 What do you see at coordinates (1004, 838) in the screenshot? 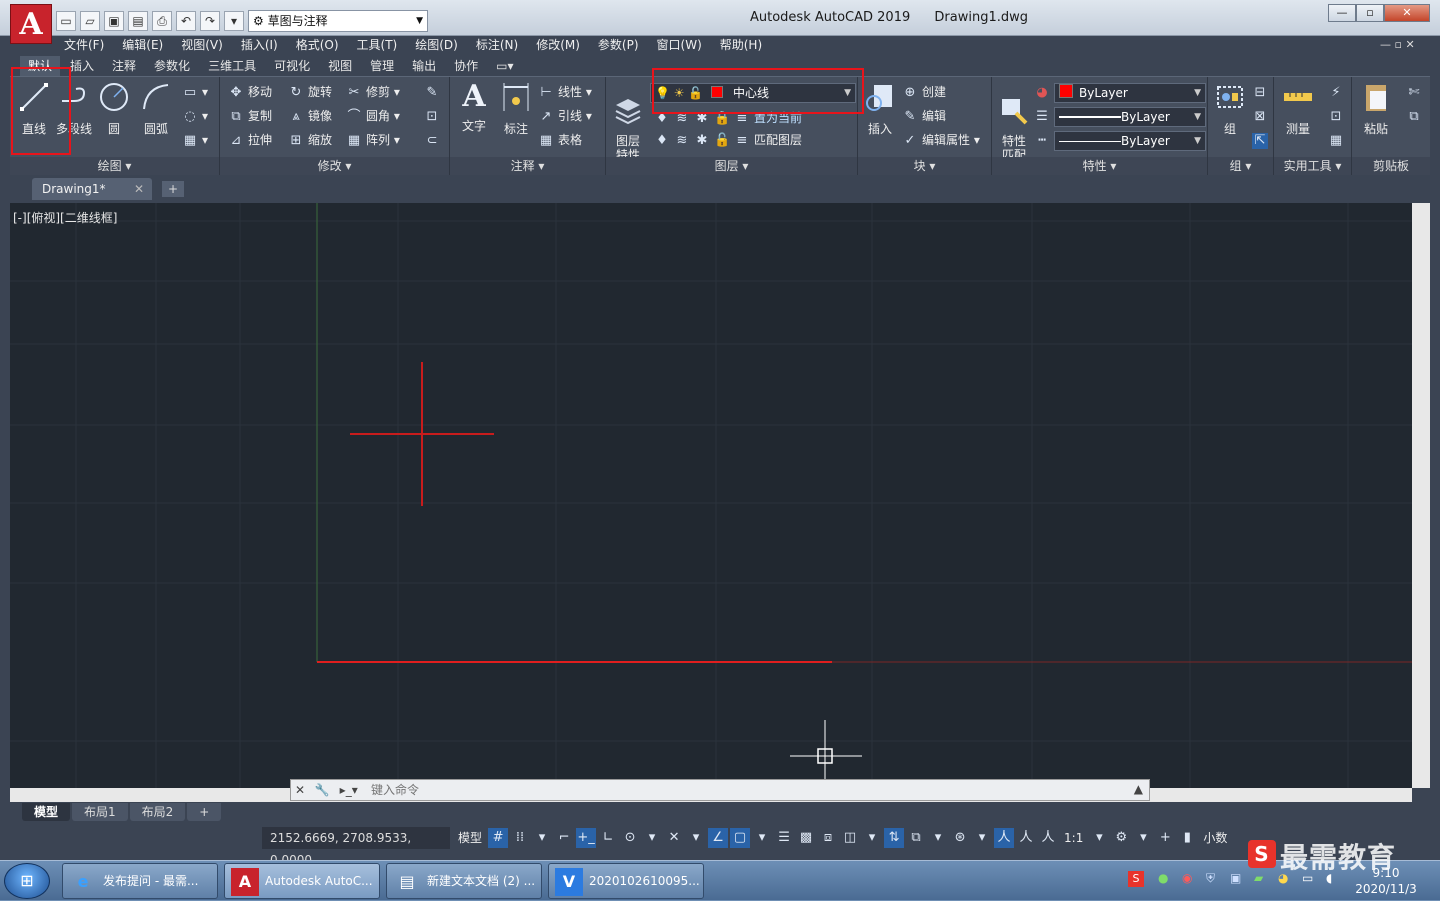
I see `annotation-visibility-icon: 人` at bounding box center [1004, 838].